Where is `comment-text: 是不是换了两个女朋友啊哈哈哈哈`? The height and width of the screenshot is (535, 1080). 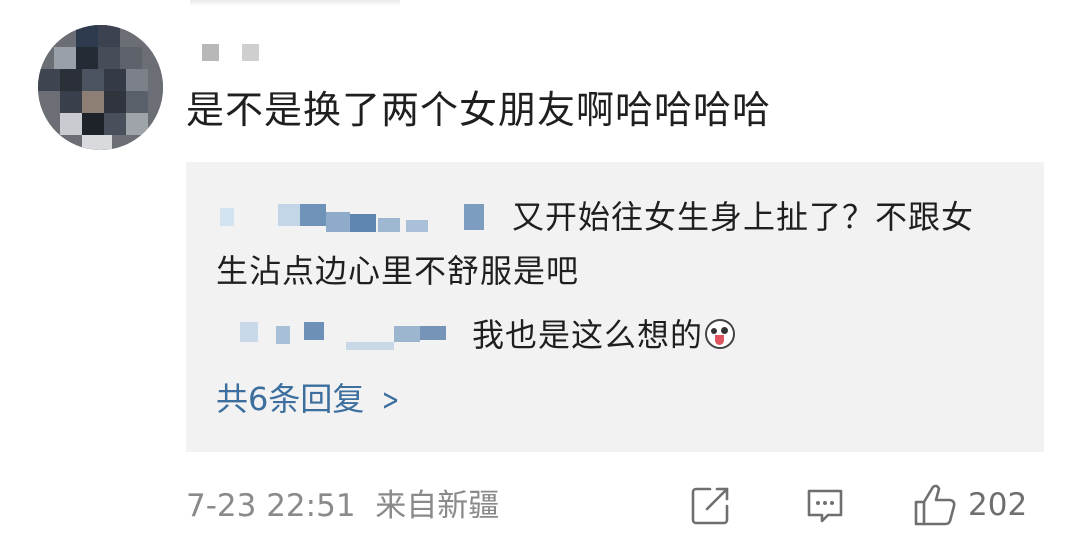
comment-text: 是不是换了两个女朋友啊哈哈哈哈 is located at coordinates (479, 110).